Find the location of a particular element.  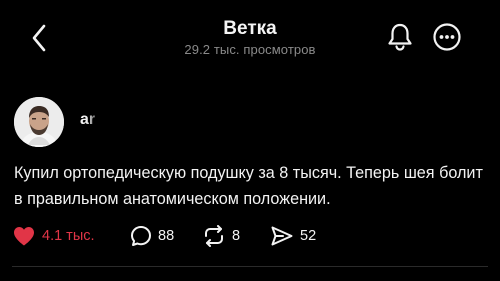

avatar-photo is located at coordinates (39, 122).